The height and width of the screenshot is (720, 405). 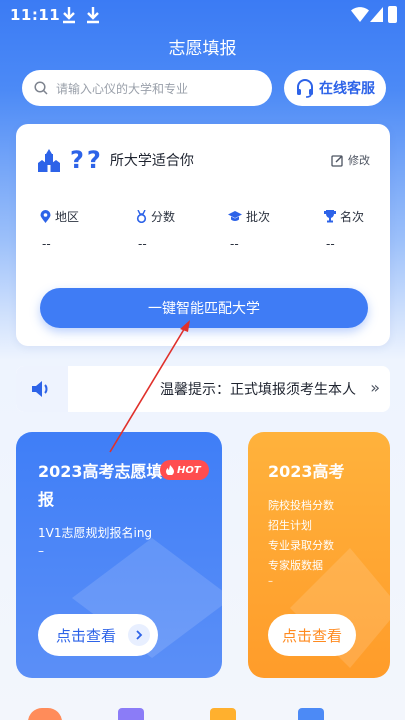 What do you see at coordinates (163, 217) in the screenshot?
I see `metric-score-label: 分数` at bounding box center [163, 217].